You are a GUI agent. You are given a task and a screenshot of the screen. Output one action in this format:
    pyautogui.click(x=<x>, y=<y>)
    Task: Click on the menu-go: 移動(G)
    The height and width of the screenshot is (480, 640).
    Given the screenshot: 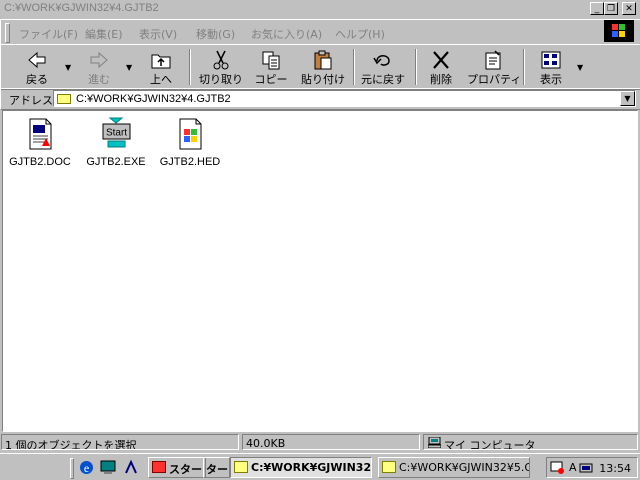 What is the action you would take?
    pyautogui.click(x=215, y=34)
    